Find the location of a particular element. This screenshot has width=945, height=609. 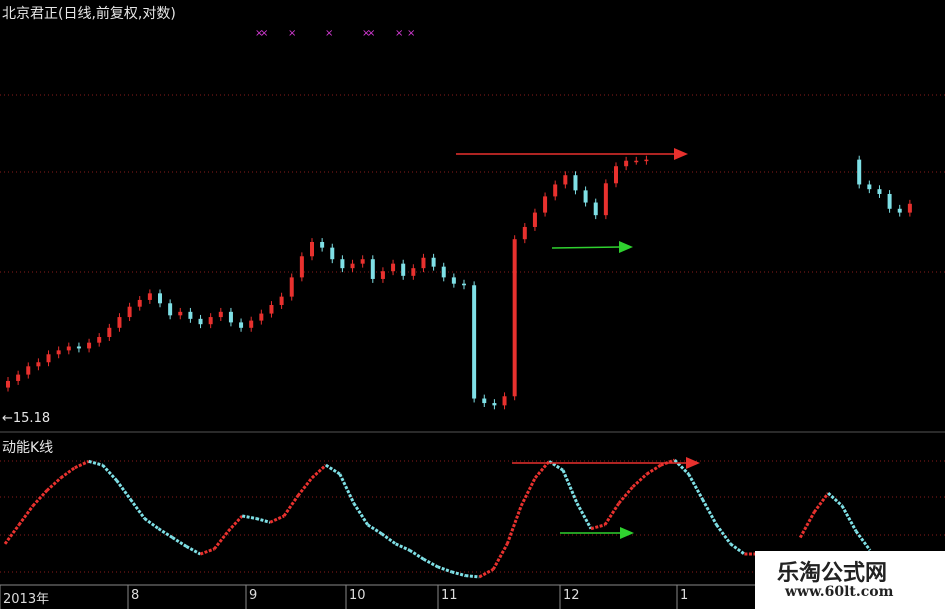

x-tick-label: 11 is located at coordinates (449, 595).